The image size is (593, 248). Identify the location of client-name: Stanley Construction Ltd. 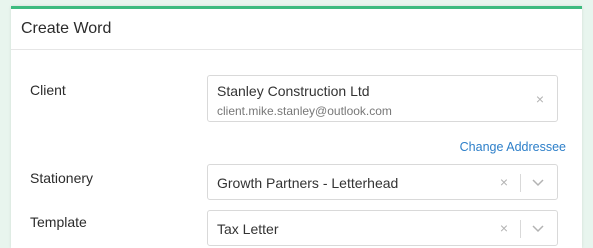
(293, 91).